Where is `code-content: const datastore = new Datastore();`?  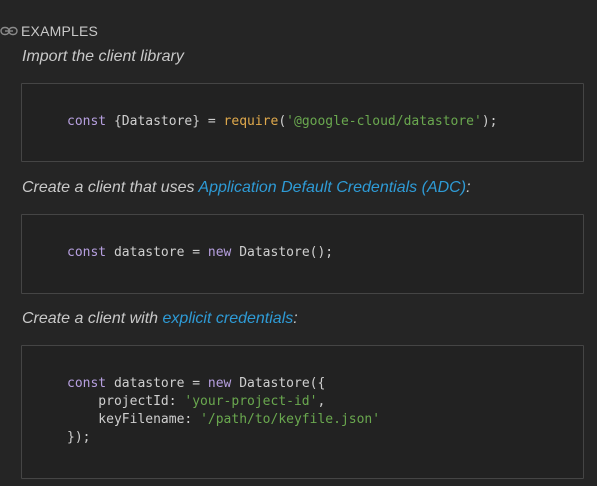 code-content: const datastore = new Datastore(); is located at coordinates (200, 253).